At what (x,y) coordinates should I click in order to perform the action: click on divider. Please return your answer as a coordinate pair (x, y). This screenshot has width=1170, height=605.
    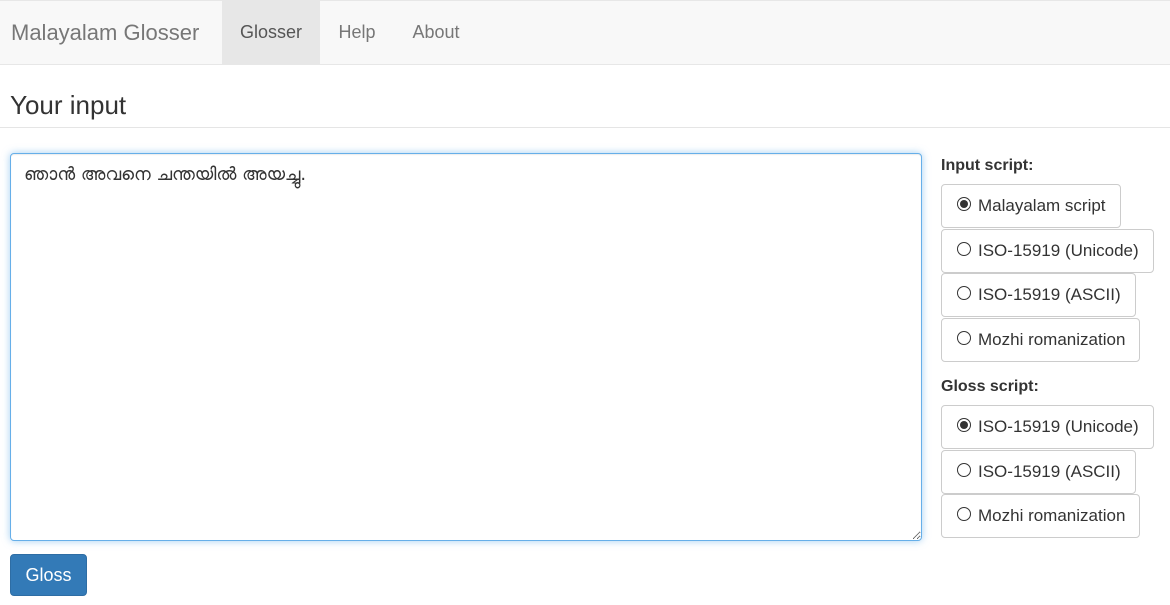
    Looking at the image, I should click on (585, 127).